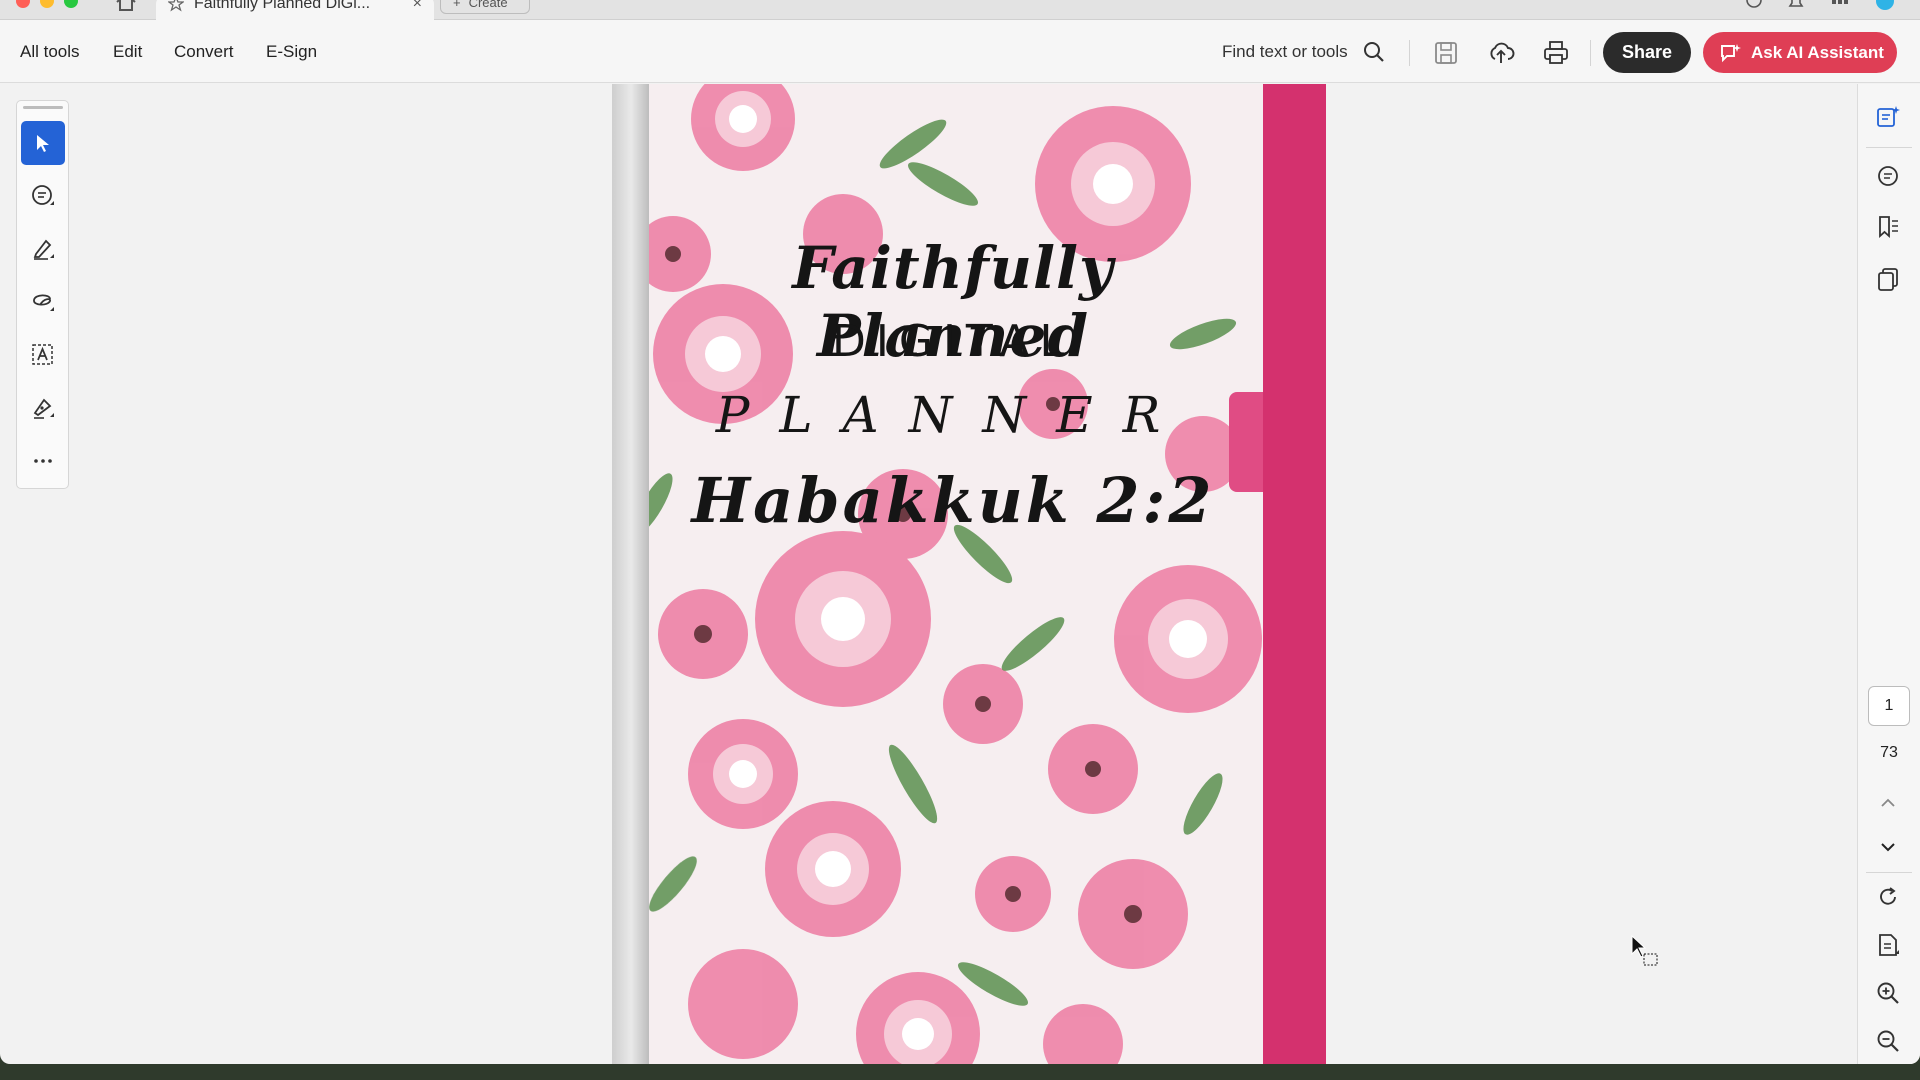 The image size is (1920, 1080). What do you see at coordinates (1888, 945) in the screenshot?
I see `page-fit-icon` at bounding box center [1888, 945].